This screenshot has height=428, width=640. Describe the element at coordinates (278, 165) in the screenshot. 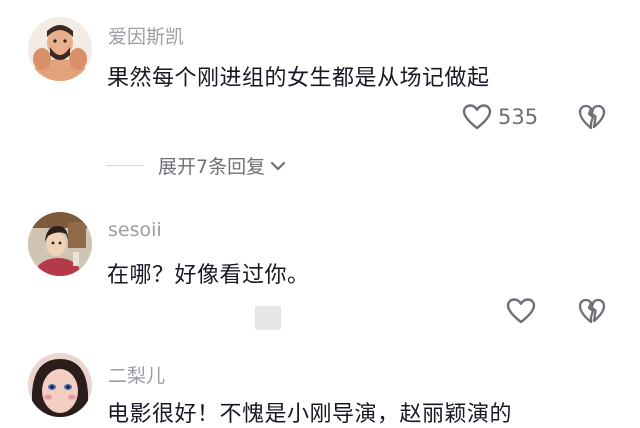

I see `chevron-down-icon` at that location.